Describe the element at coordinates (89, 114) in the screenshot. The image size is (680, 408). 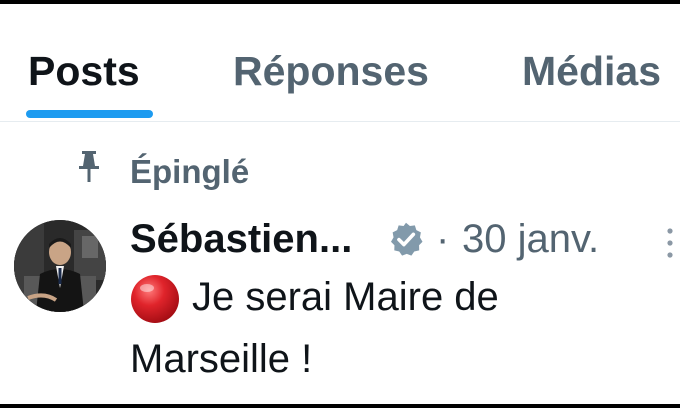
I see `active-tab-indicator` at that location.